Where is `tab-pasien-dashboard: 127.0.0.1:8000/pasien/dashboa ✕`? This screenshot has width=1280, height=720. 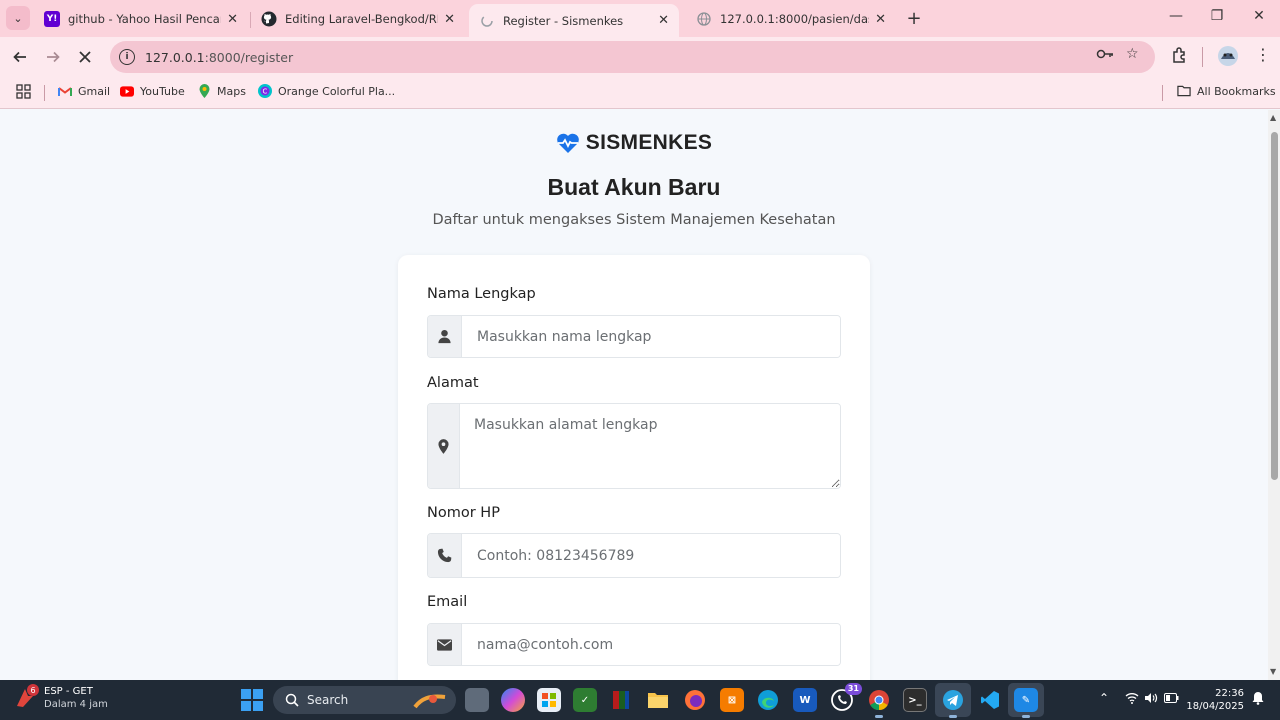
tab-pasien-dashboard: 127.0.0.1:8000/pasien/dashboa ✕ is located at coordinates (791, 19).